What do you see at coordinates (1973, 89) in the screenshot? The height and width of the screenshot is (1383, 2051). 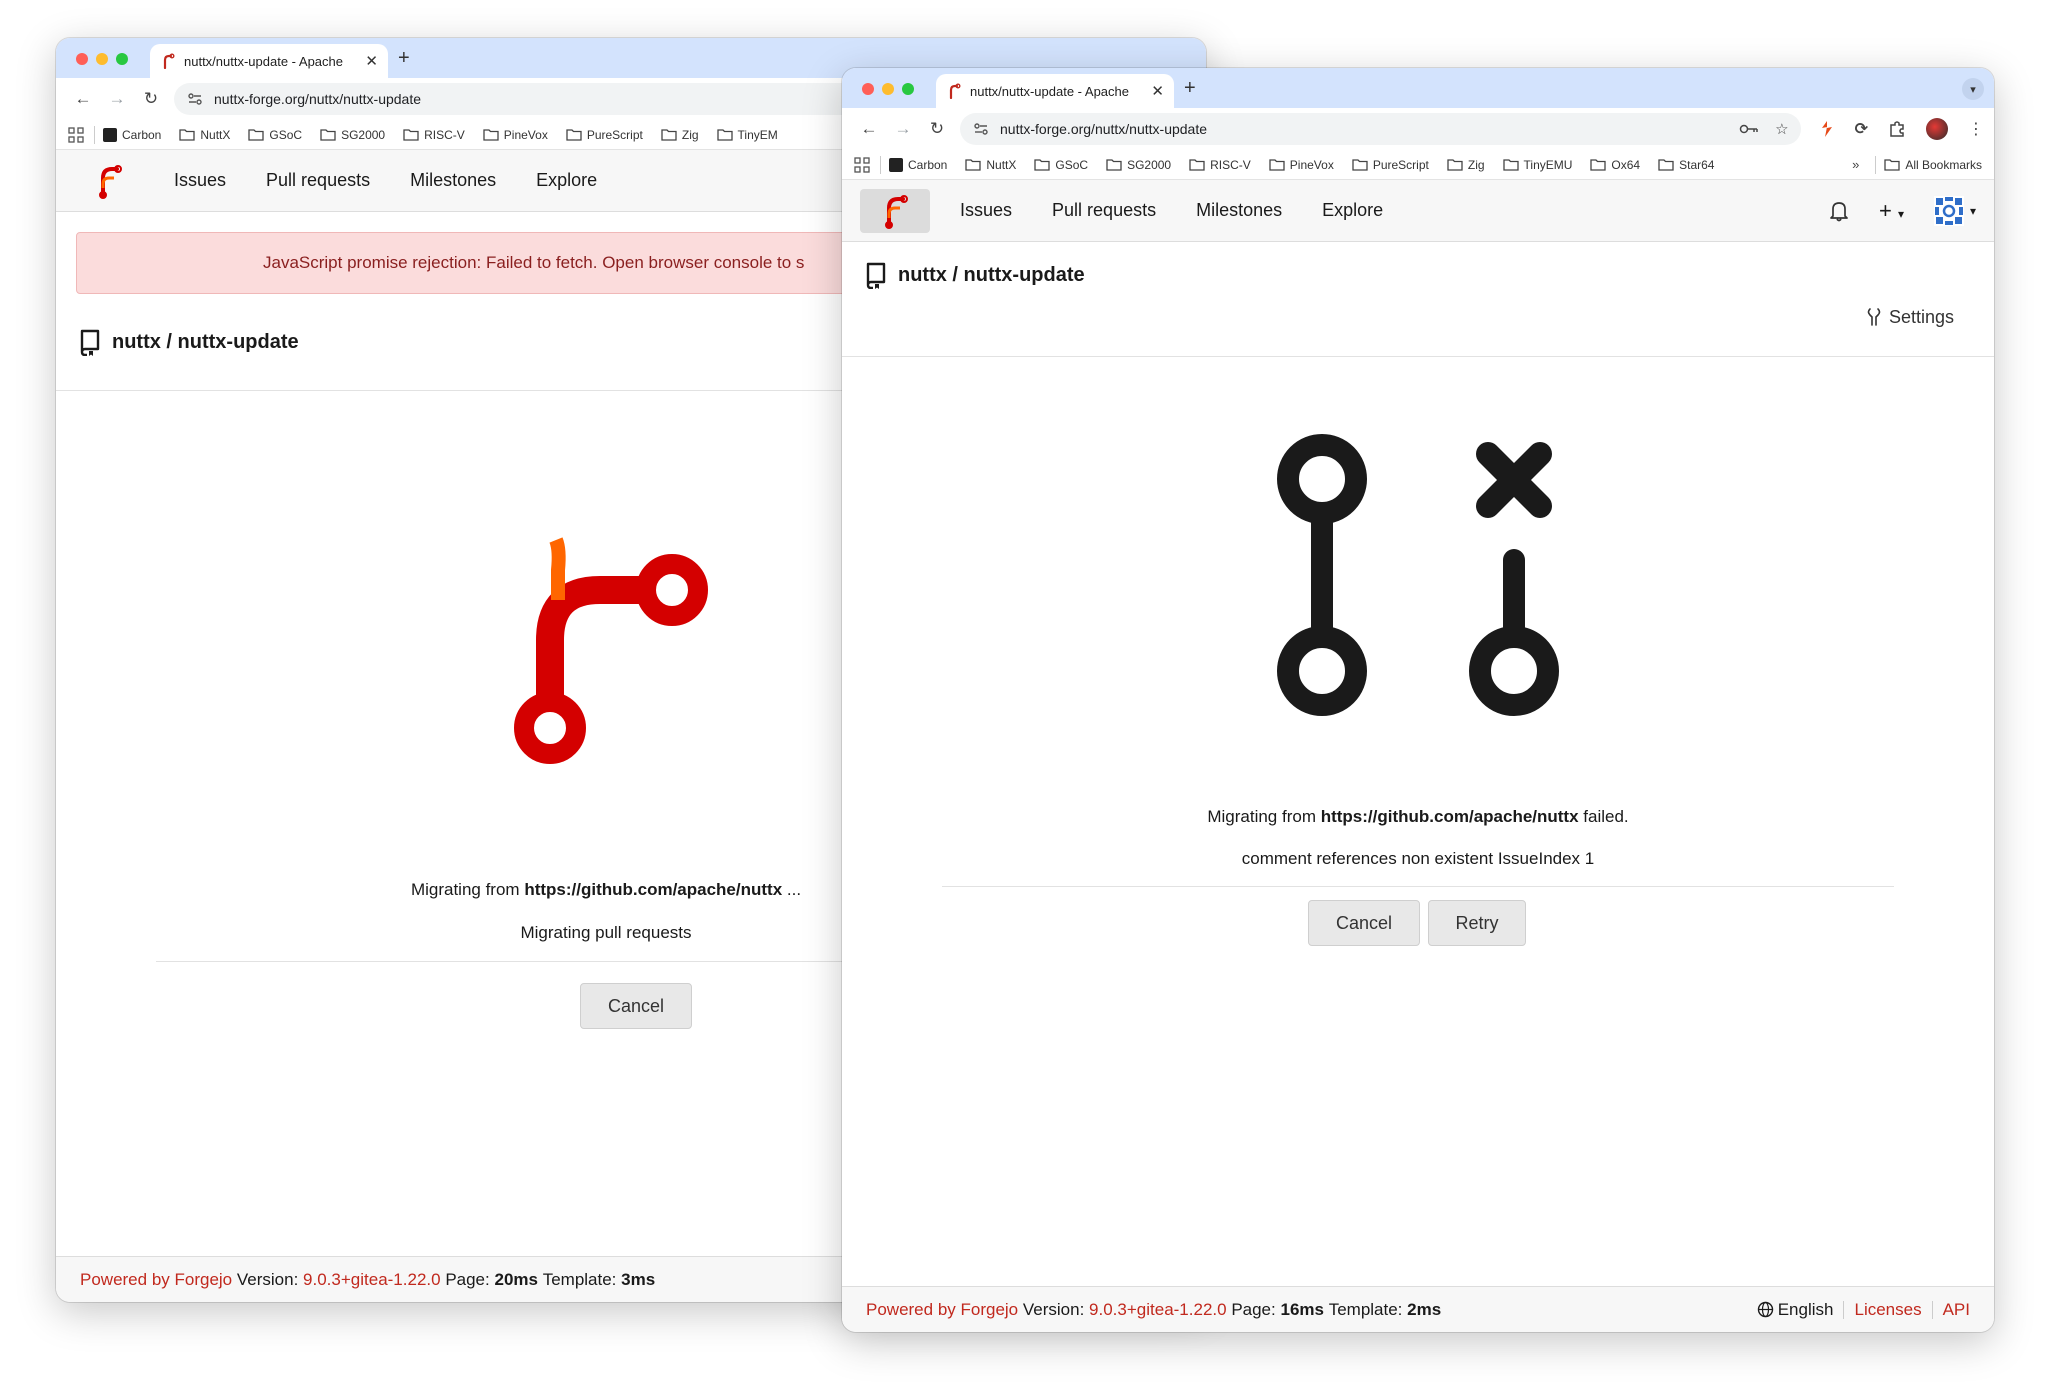 I see `tab-search-chevron-icon: ▾` at bounding box center [1973, 89].